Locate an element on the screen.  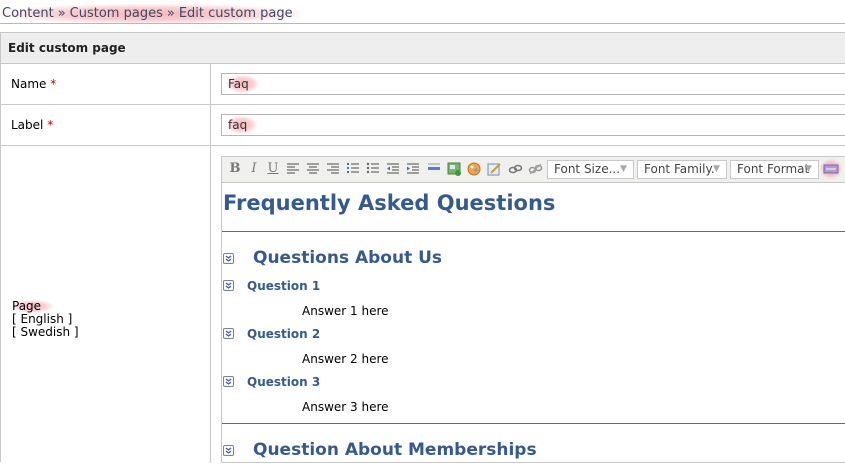
answer-text: Answer 2 here is located at coordinates (345, 359).